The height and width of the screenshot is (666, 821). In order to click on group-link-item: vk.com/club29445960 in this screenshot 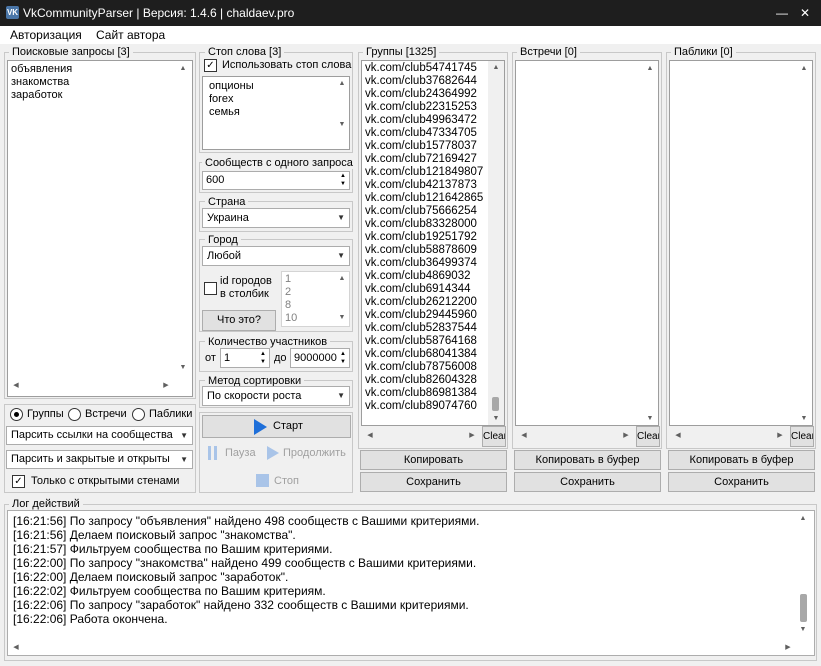, I will do `click(433, 315)`.